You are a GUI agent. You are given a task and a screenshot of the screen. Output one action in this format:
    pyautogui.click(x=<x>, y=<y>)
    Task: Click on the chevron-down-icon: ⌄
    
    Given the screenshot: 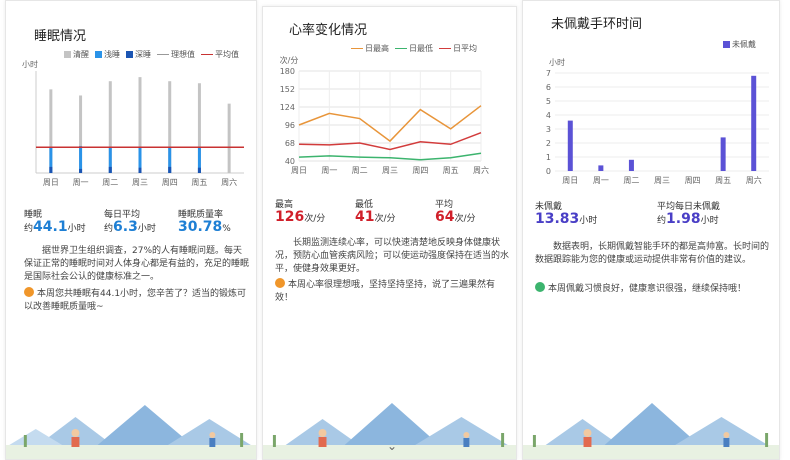 What is the action you would take?
    pyautogui.click(x=392, y=446)
    